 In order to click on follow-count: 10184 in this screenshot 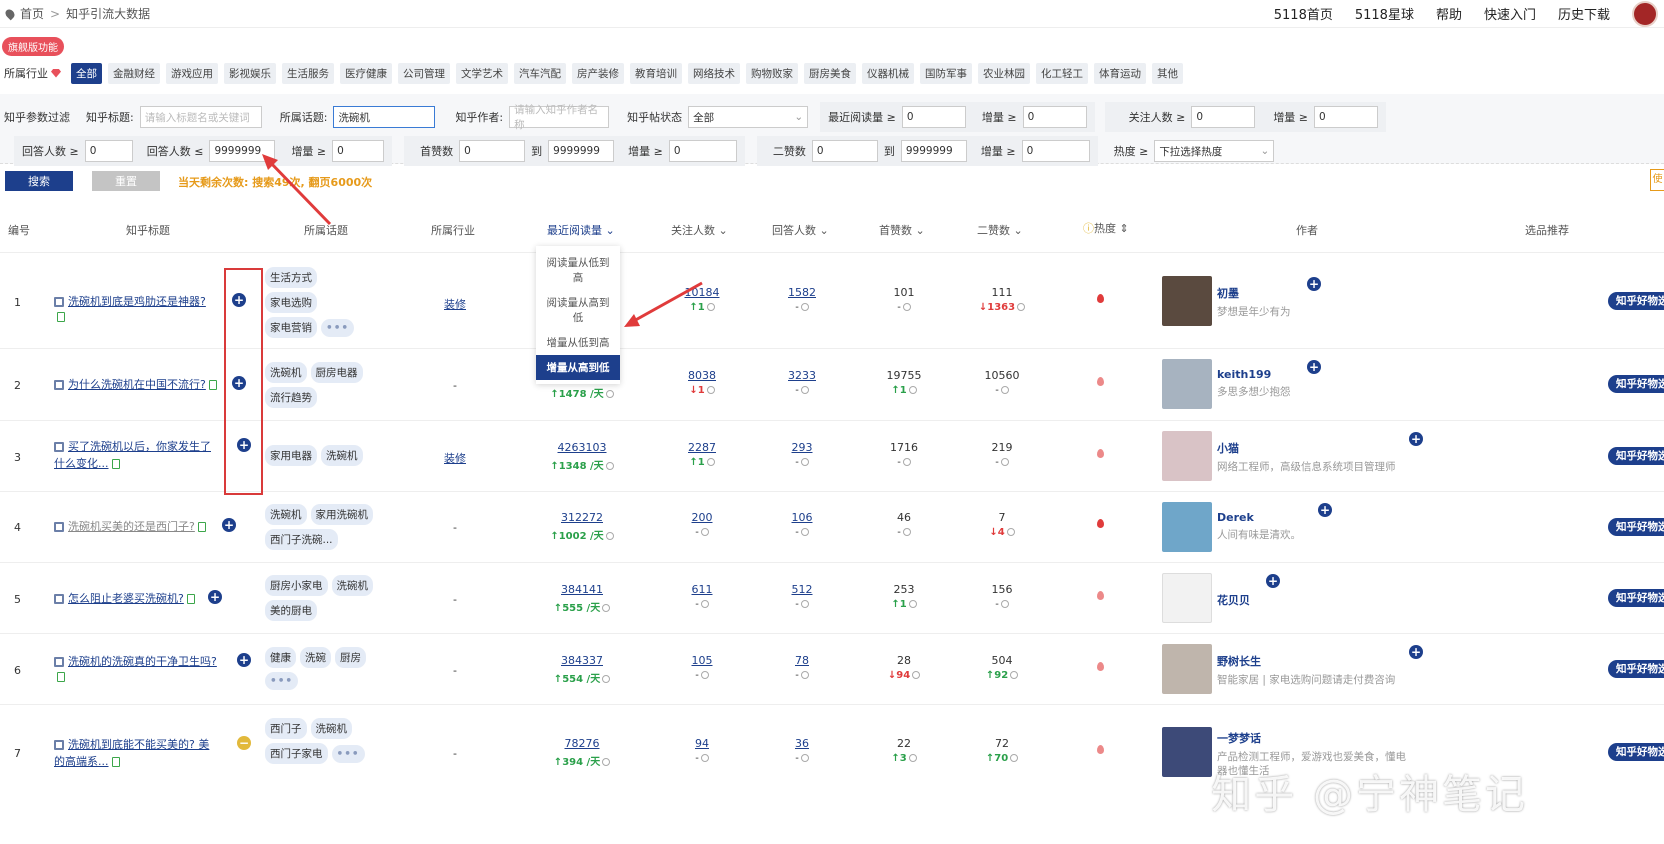, I will do `click(702, 292)`.